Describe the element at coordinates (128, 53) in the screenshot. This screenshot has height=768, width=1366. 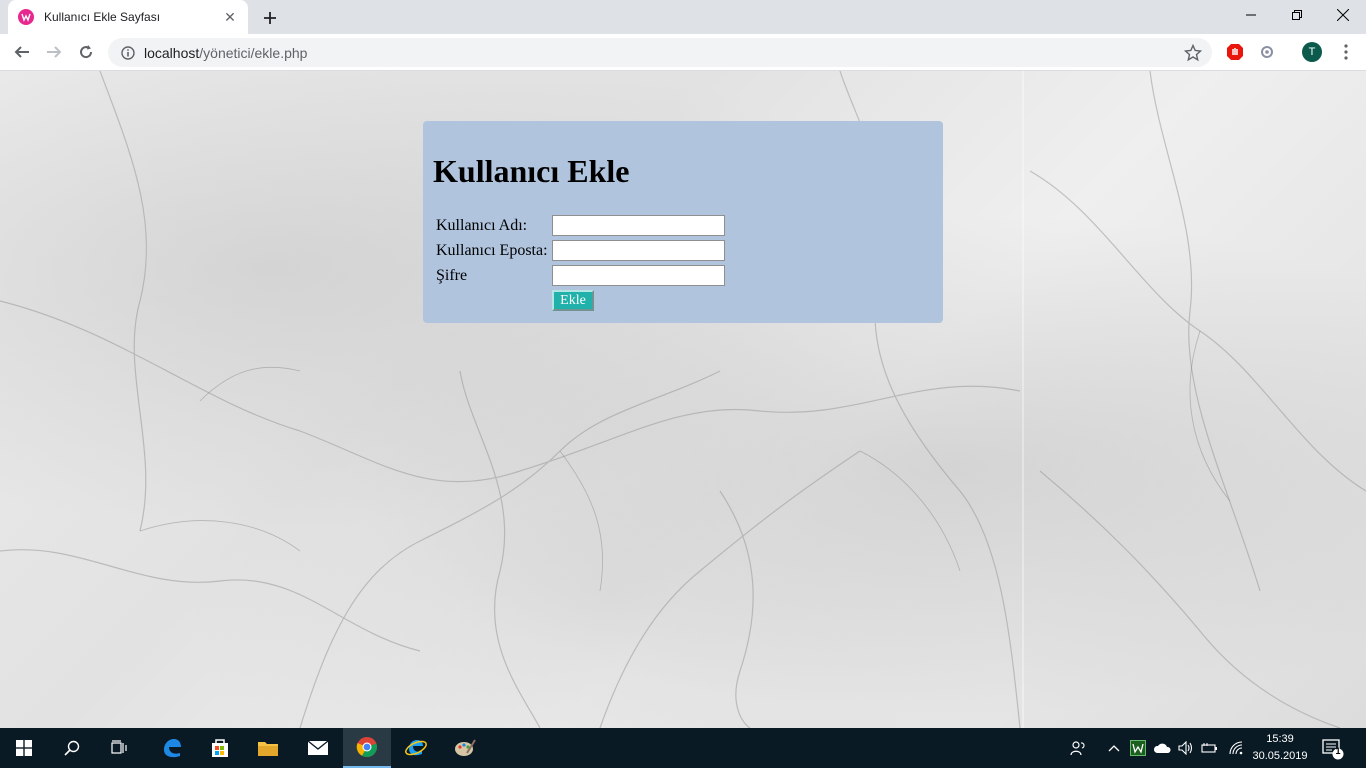
I see `info-icon` at that location.